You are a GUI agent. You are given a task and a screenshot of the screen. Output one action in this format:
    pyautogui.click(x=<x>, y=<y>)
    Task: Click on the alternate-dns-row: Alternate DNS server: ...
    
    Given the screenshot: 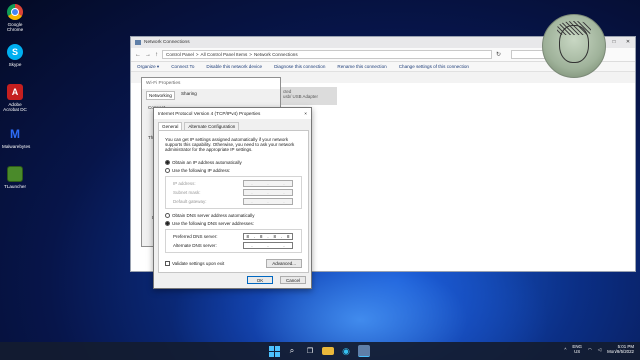 What is the action you would take?
    pyautogui.click(x=233, y=245)
    